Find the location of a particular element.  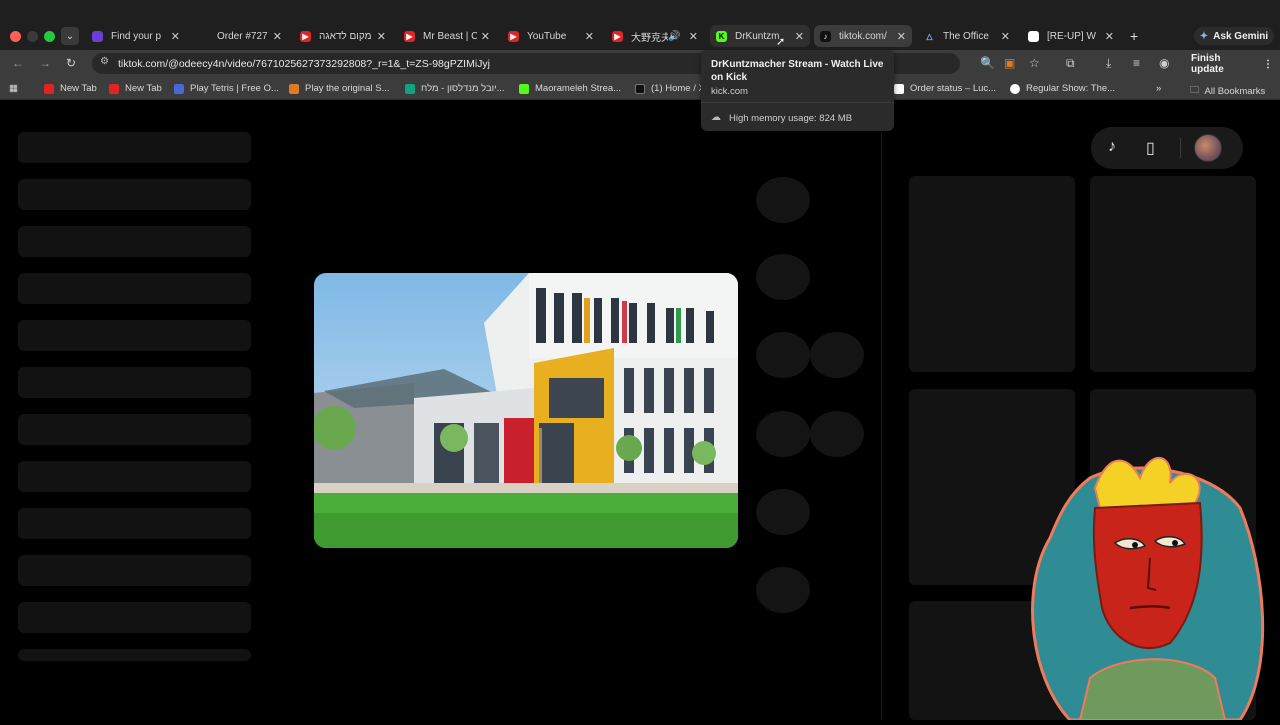

bookmark-1: New Tab is located at coordinates (70, 88).